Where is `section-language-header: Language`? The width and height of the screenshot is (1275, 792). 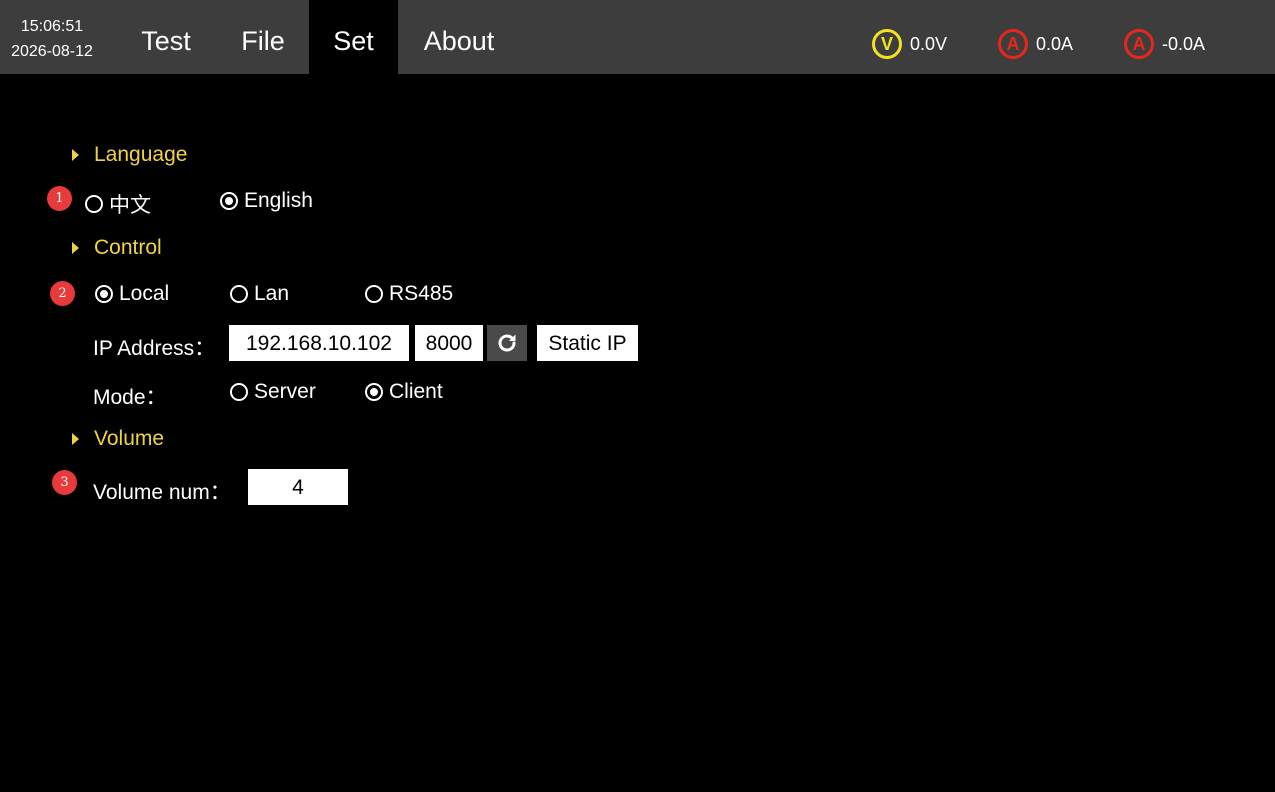
section-language-header: Language is located at coordinates (129, 155).